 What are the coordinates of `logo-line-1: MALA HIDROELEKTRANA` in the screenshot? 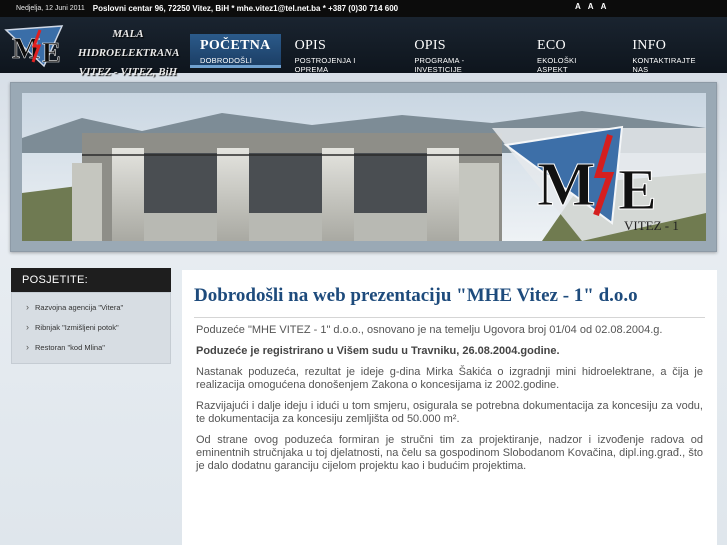 It's located at (129, 43).